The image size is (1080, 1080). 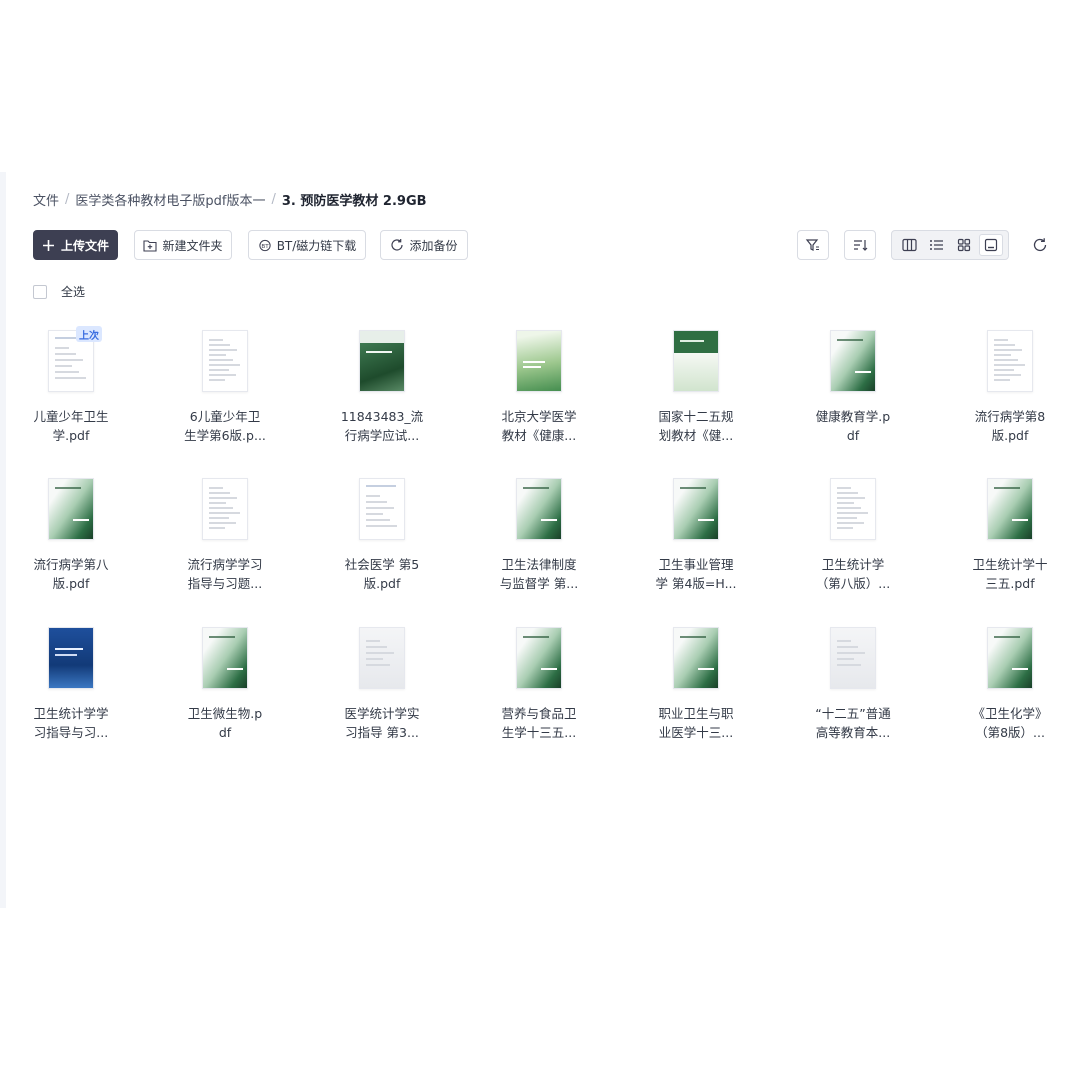 I want to click on file-name-line-1: 北京大学医学, so click(x=539, y=416).